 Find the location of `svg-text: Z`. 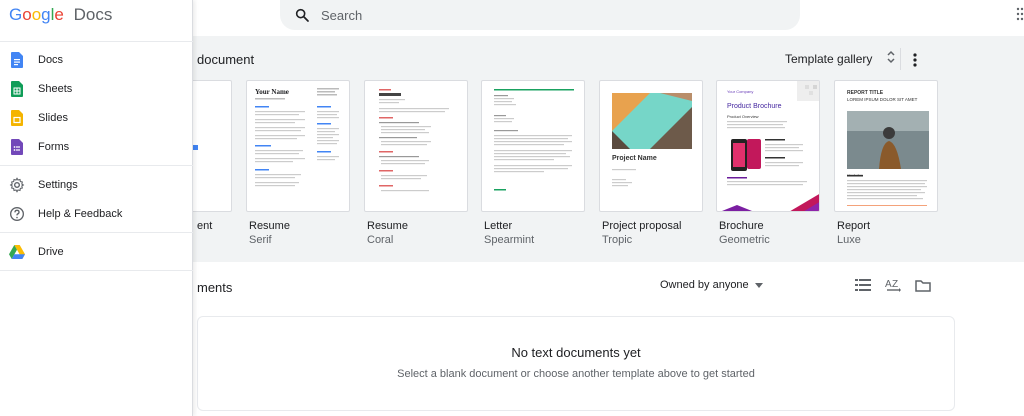

svg-text: Z is located at coordinates (895, 284).